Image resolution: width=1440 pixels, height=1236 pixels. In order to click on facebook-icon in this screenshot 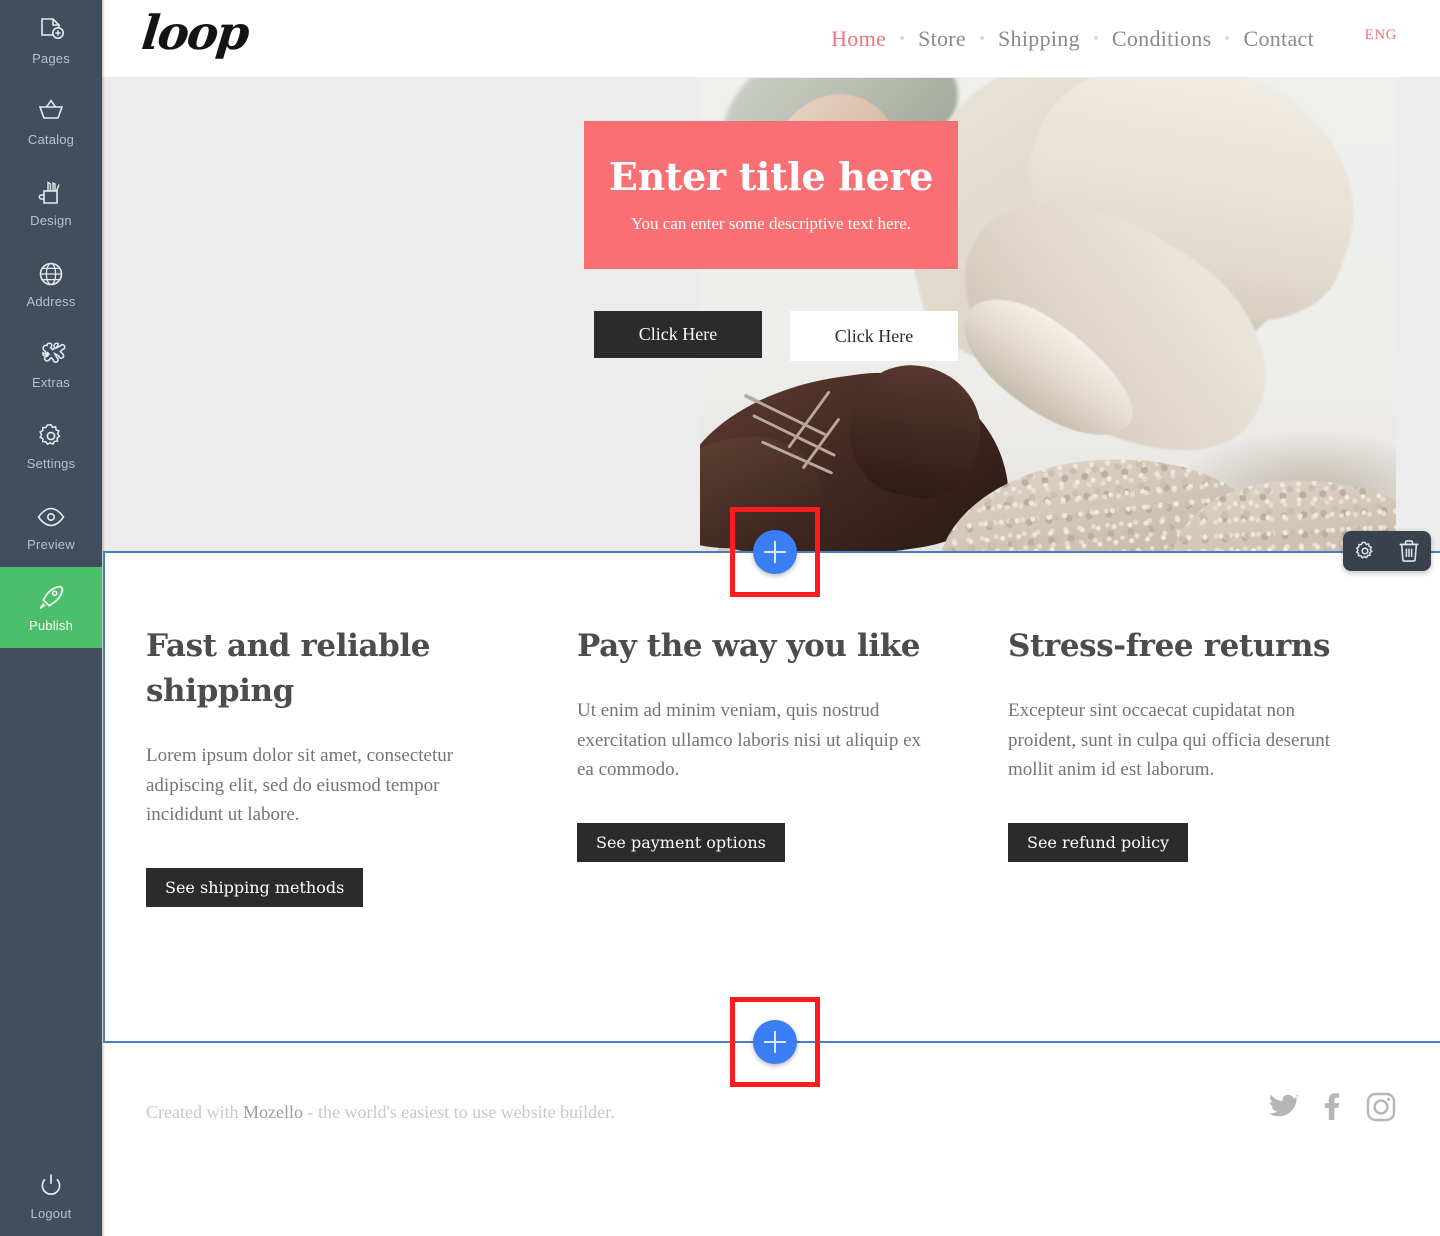, I will do `click(1332, 1109)`.